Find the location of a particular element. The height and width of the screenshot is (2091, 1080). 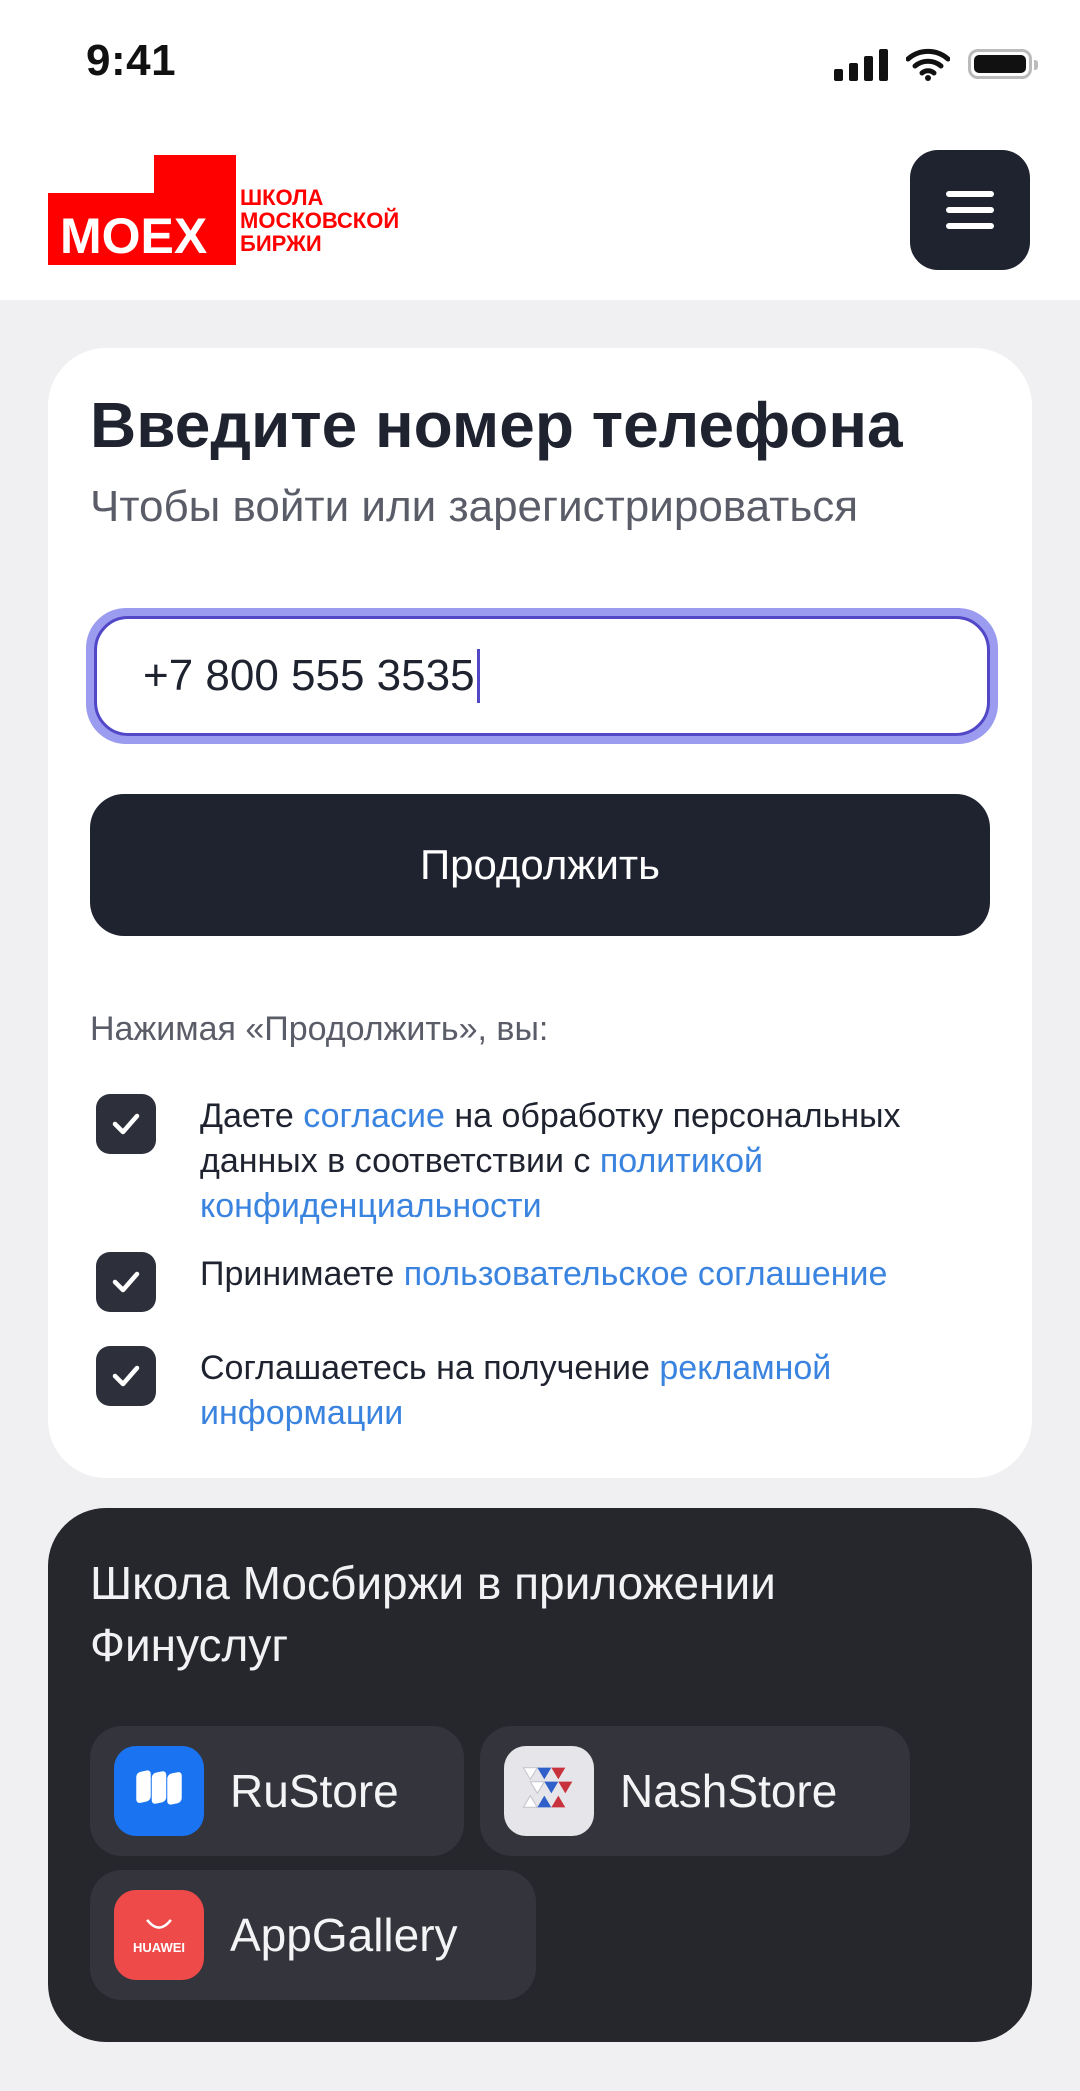

page-title: Введите номер телефона is located at coordinates (496, 425).